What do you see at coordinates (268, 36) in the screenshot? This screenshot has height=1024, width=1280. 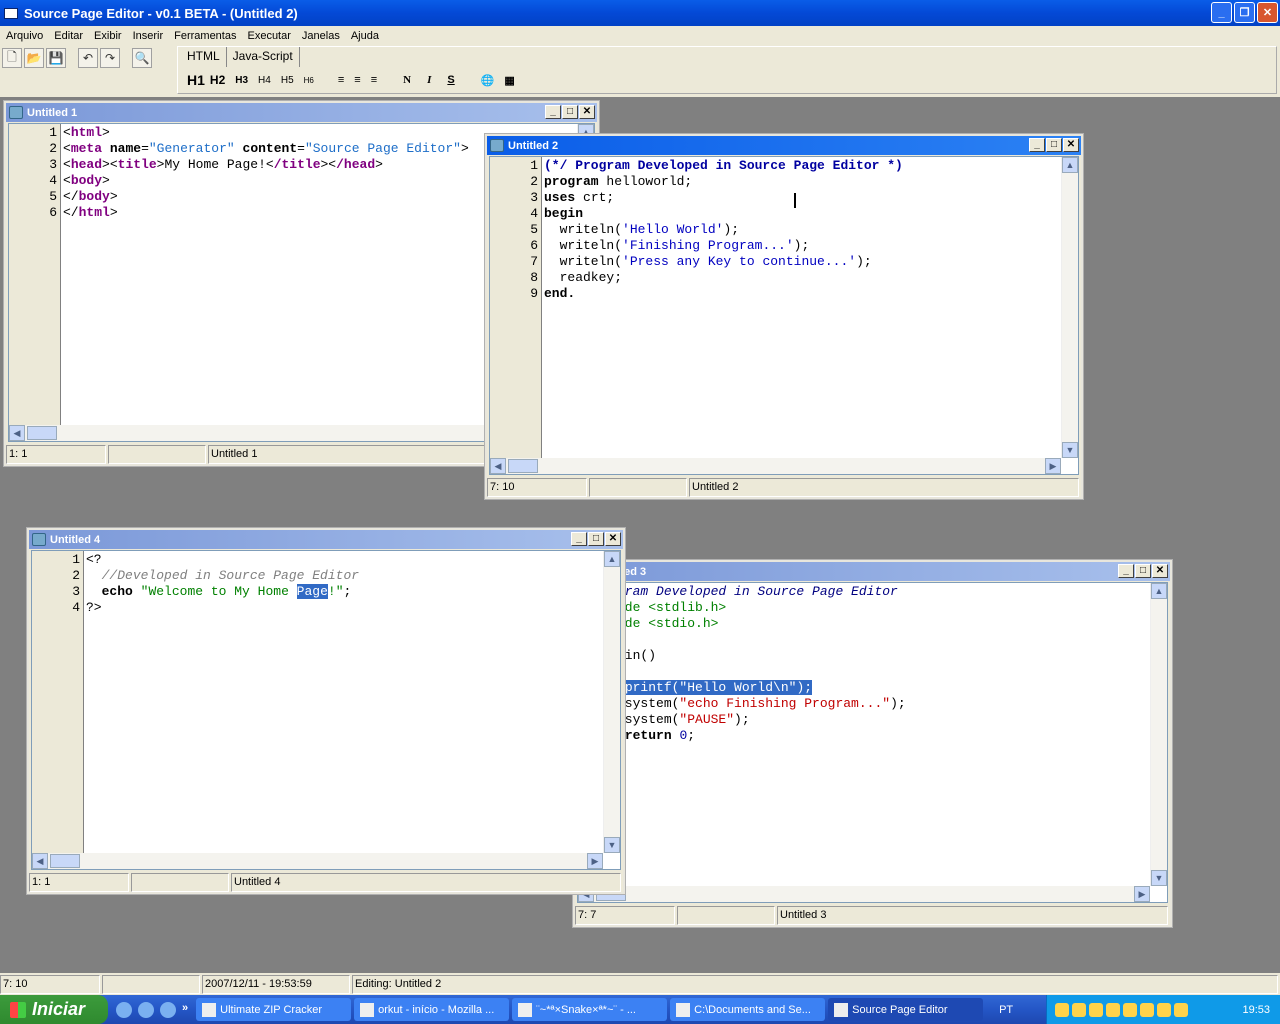 I see `menu-executar: Executar` at bounding box center [268, 36].